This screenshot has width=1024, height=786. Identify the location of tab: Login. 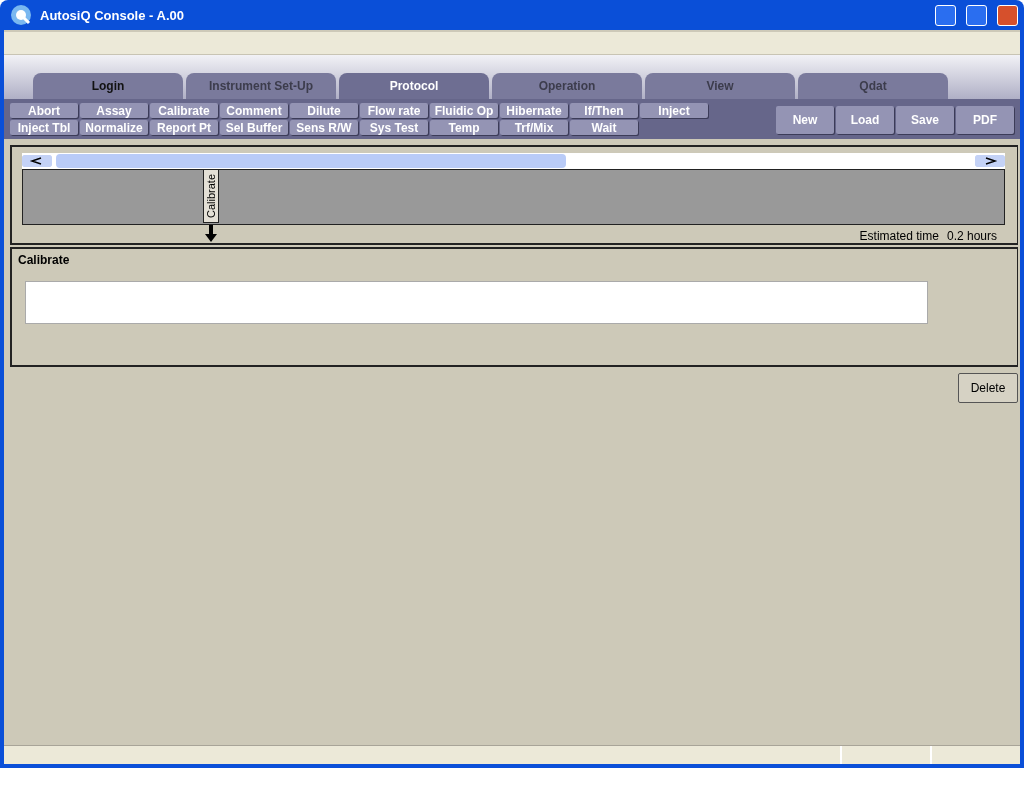
(108, 86).